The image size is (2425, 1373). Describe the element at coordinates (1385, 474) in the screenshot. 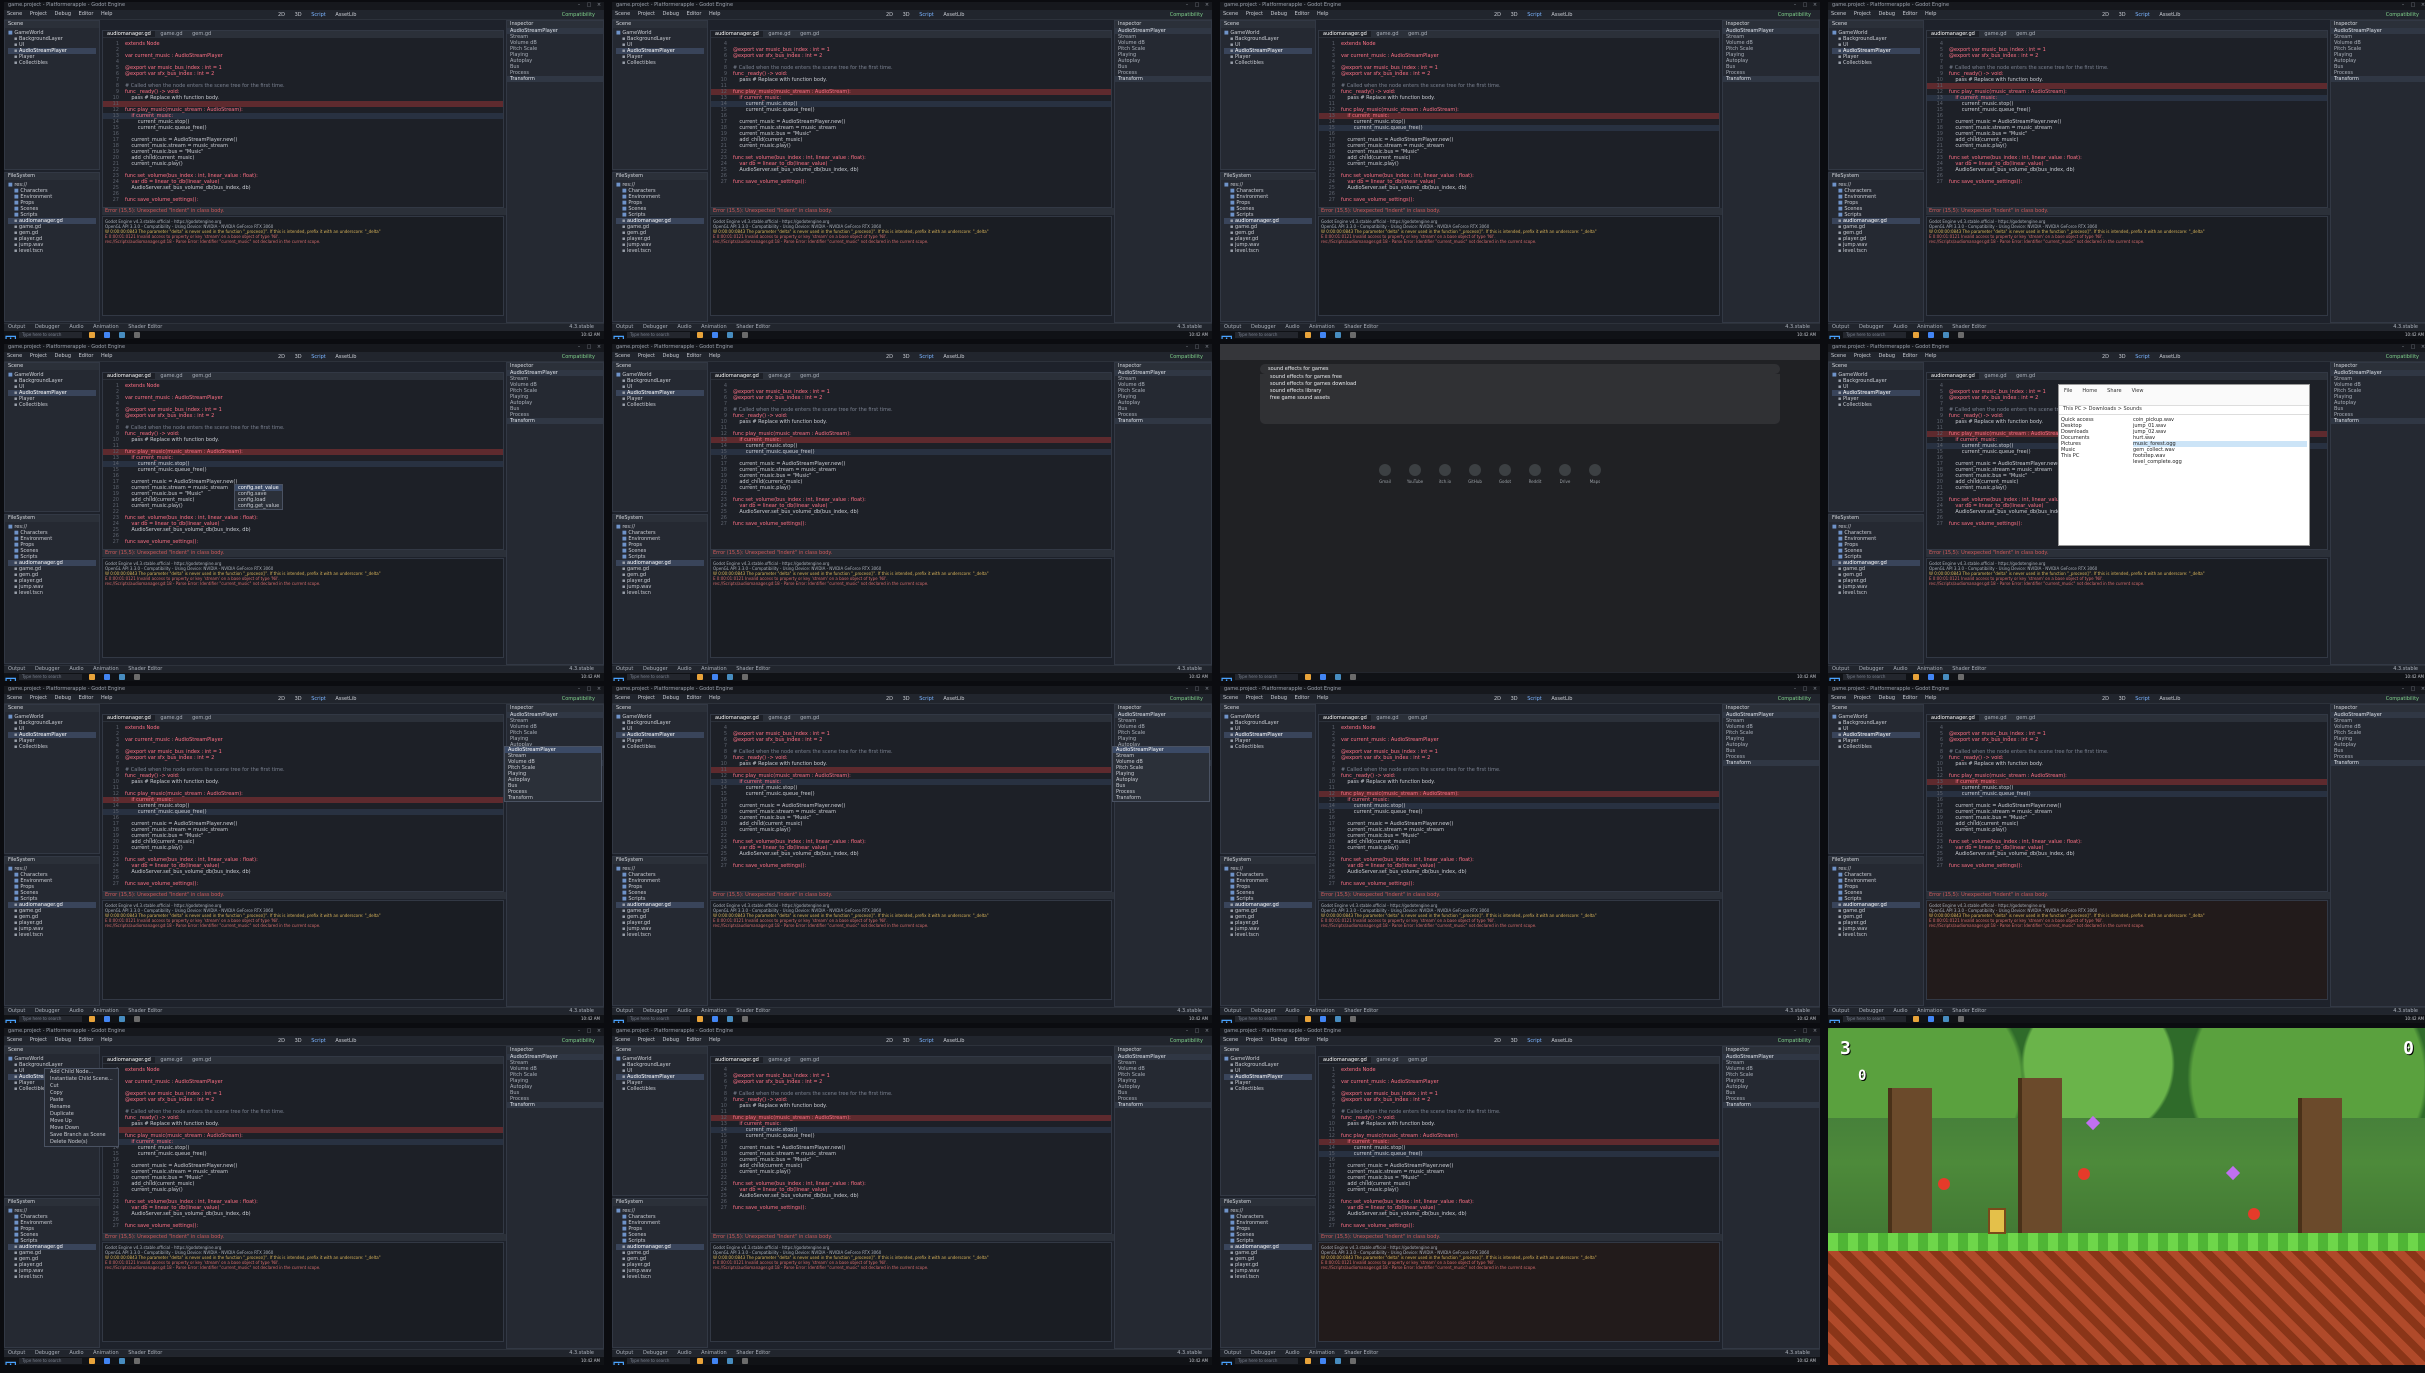

I see `browser-shortcut: Gmail` at that location.